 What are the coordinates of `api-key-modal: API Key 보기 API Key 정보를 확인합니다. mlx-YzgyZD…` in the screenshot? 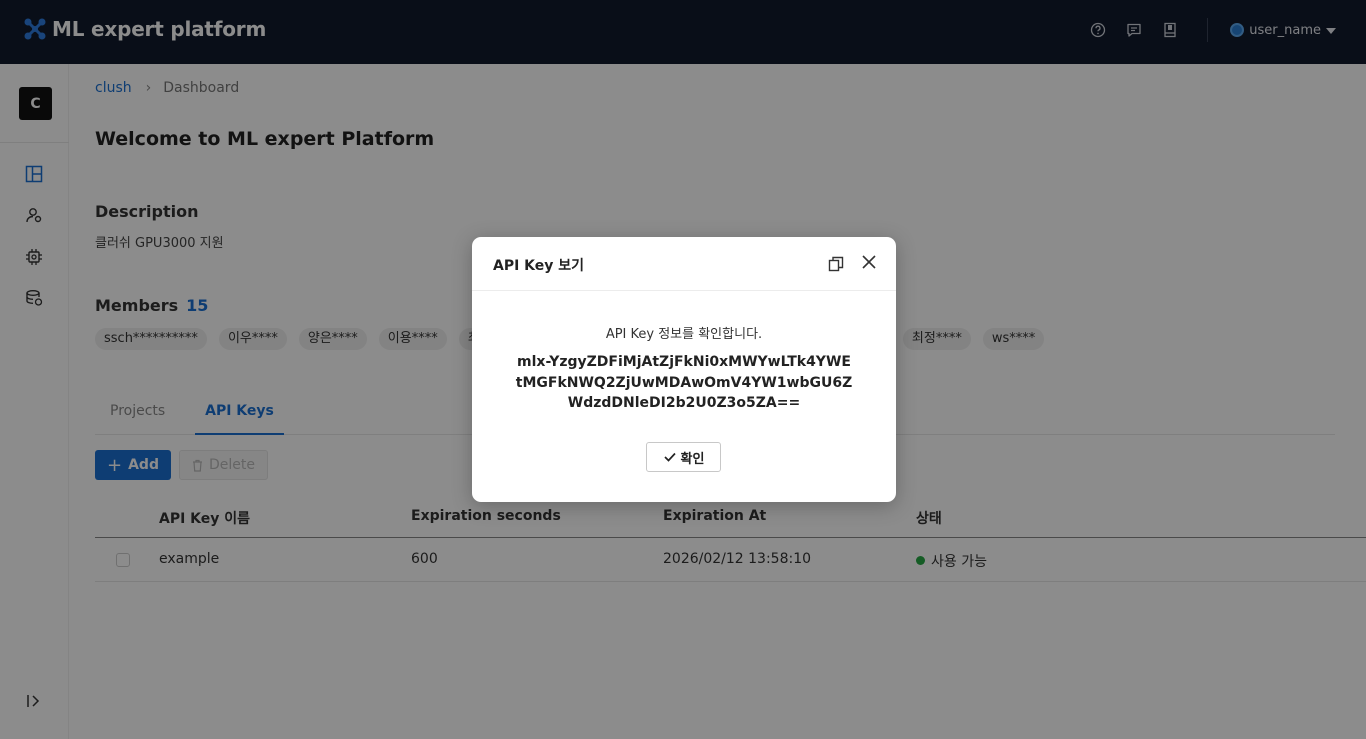 It's located at (684, 369).